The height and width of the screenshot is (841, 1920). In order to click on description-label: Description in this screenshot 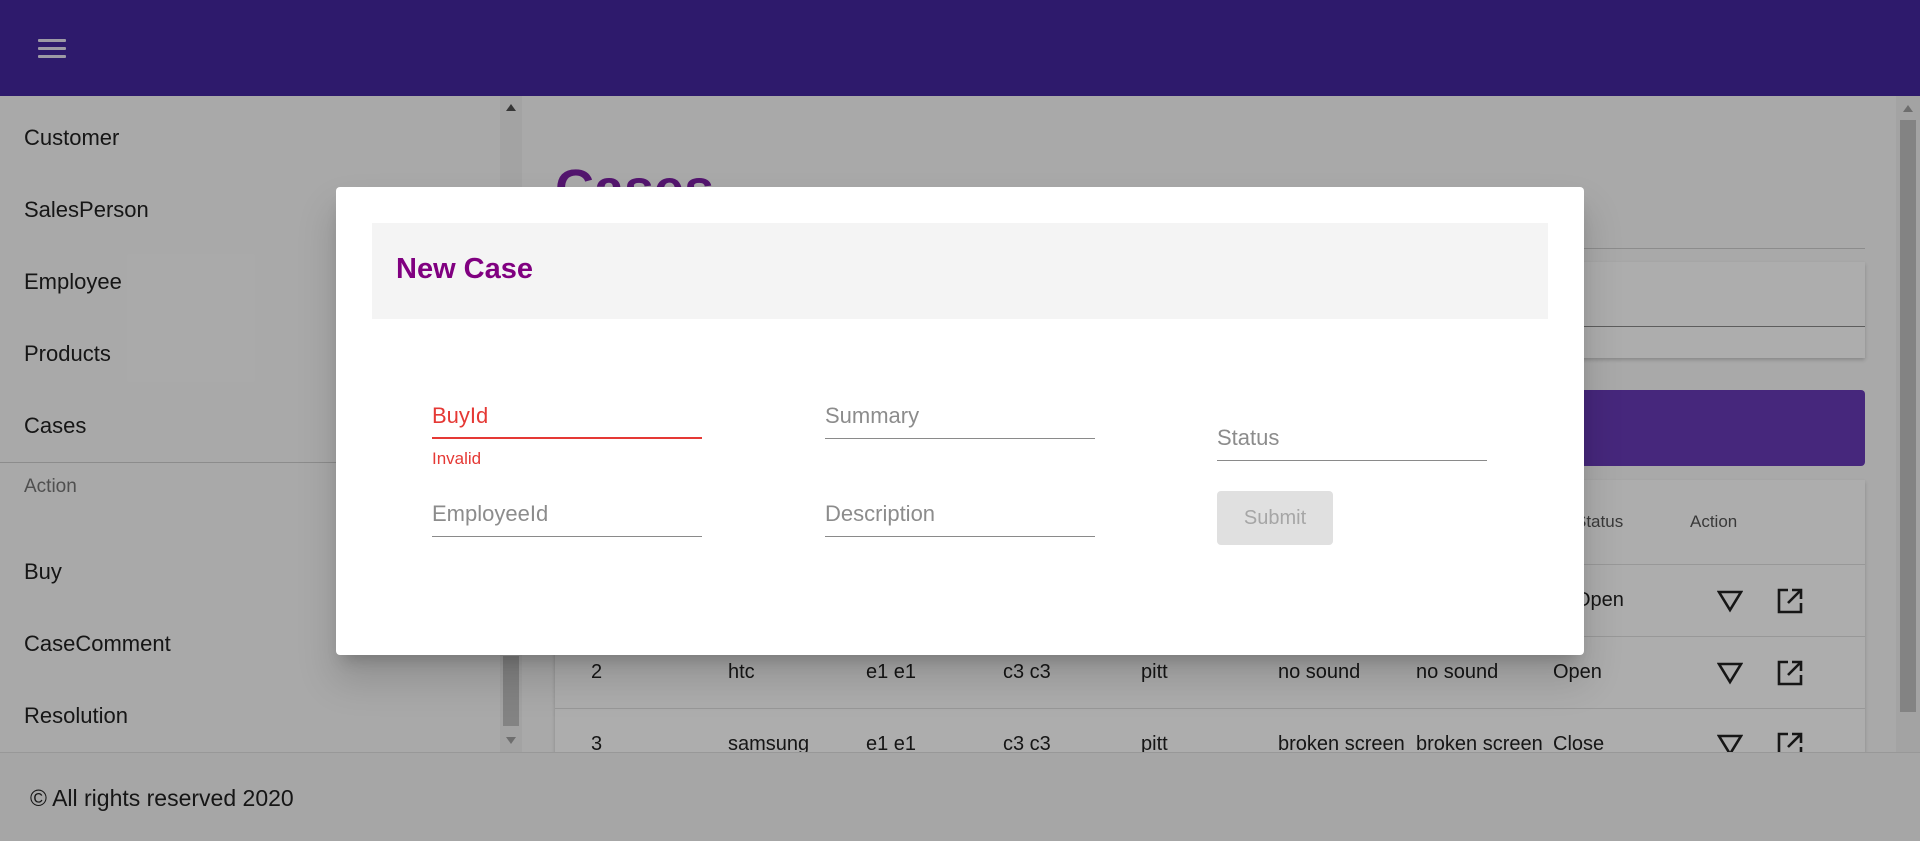, I will do `click(880, 513)`.